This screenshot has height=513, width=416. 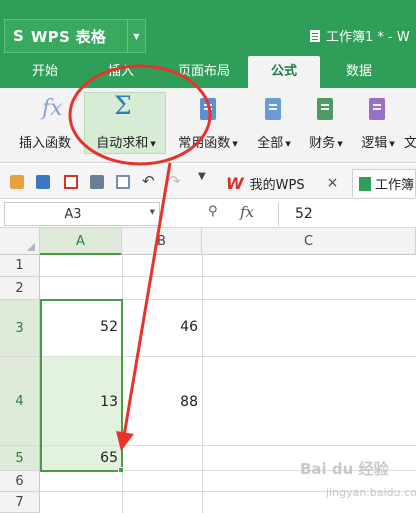 I want to click on column-header-a: A, so click(x=81, y=241).